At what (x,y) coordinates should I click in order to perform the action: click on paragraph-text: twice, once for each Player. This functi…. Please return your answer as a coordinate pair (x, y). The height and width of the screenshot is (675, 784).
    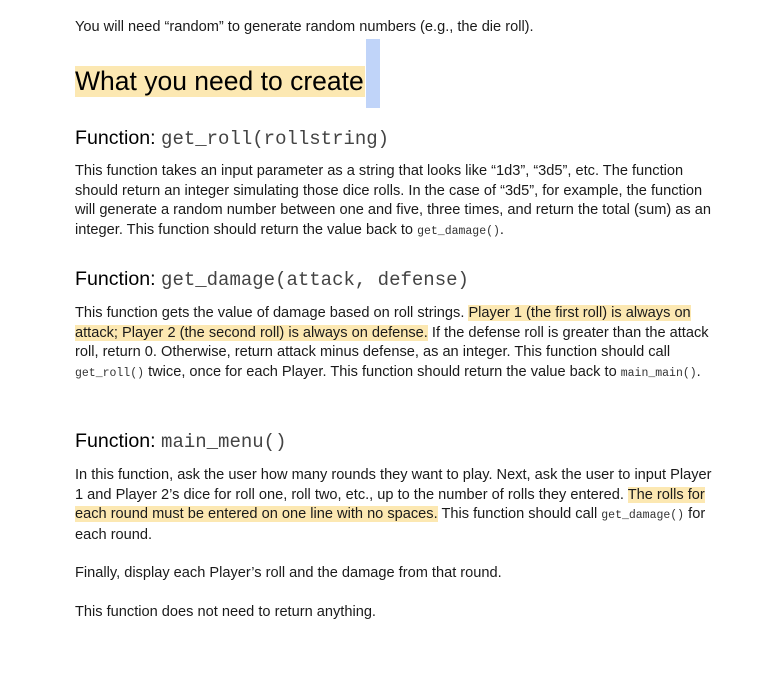
    Looking at the image, I should click on (382, 371).